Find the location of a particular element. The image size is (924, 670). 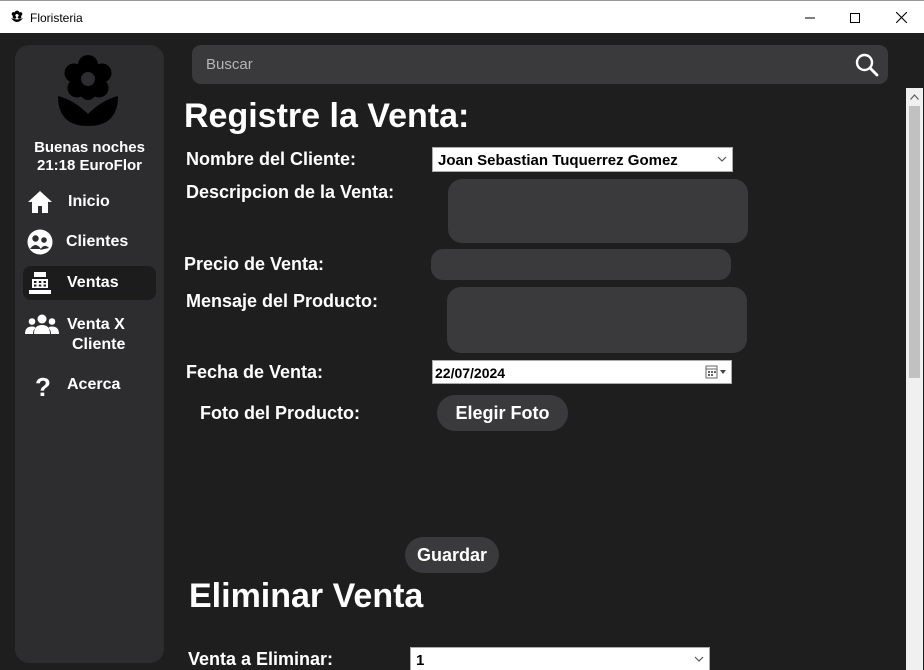

greeting: Buenas noches 21:18 EuroFlor is located at coordinates (89, 157).